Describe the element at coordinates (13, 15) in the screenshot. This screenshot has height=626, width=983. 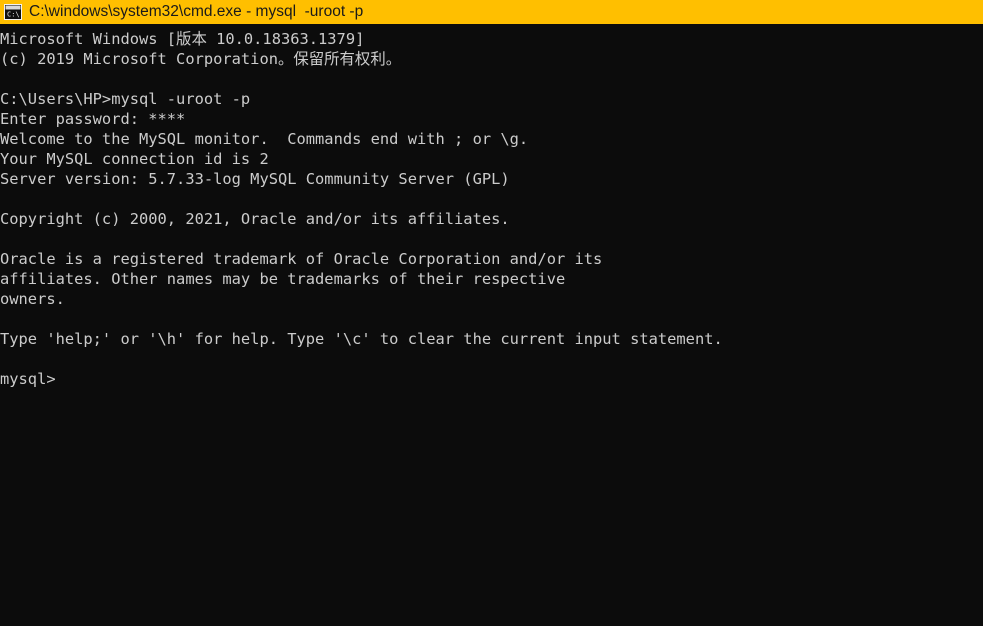
I see `svg-text: C:\` at that location.